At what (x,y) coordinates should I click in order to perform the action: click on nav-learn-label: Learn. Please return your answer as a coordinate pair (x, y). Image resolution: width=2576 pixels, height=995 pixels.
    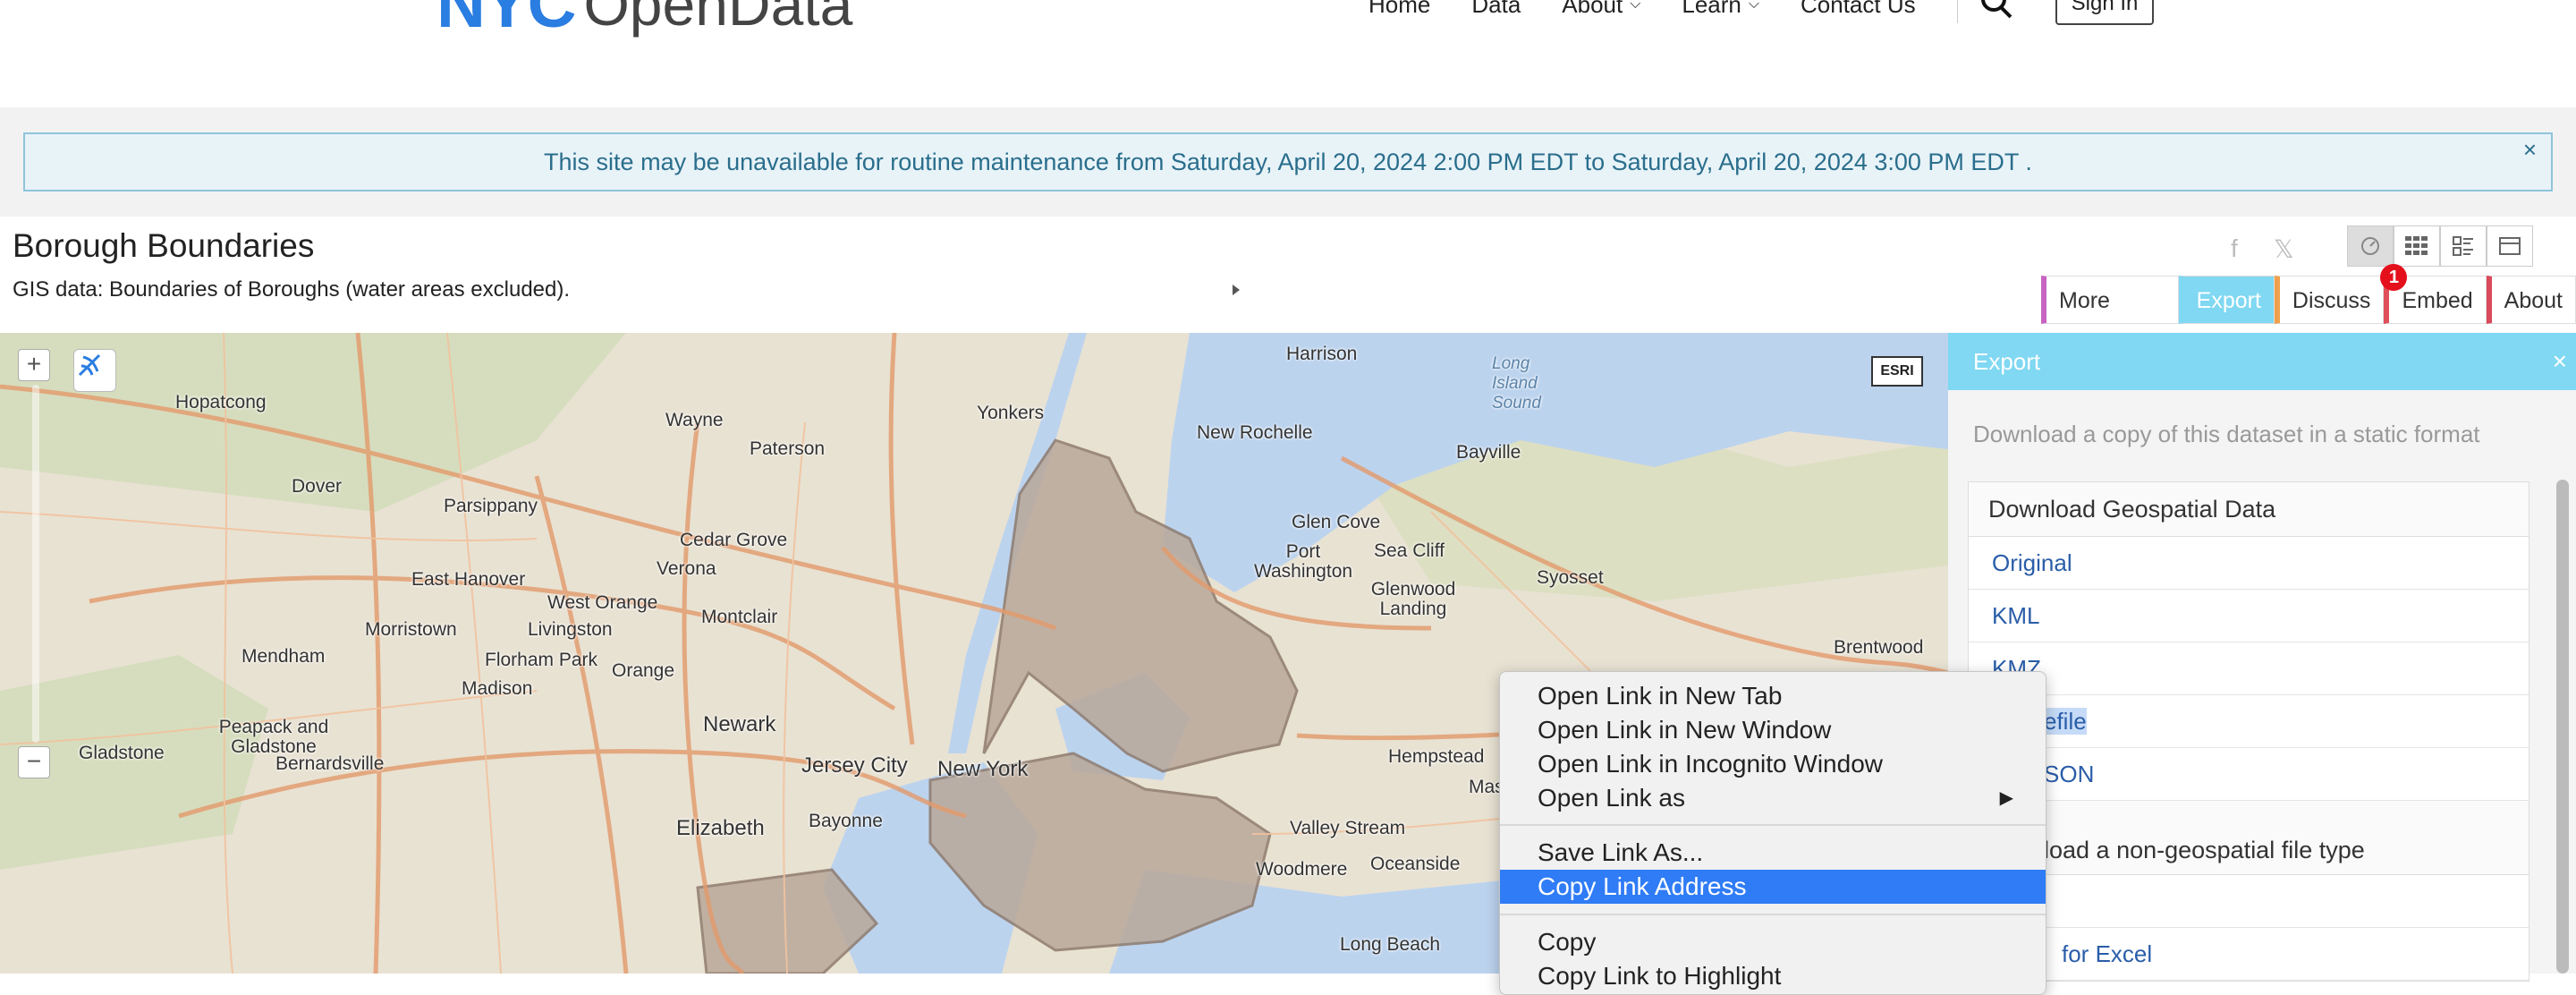
    Looking at the image, I should click on (1711, 9).